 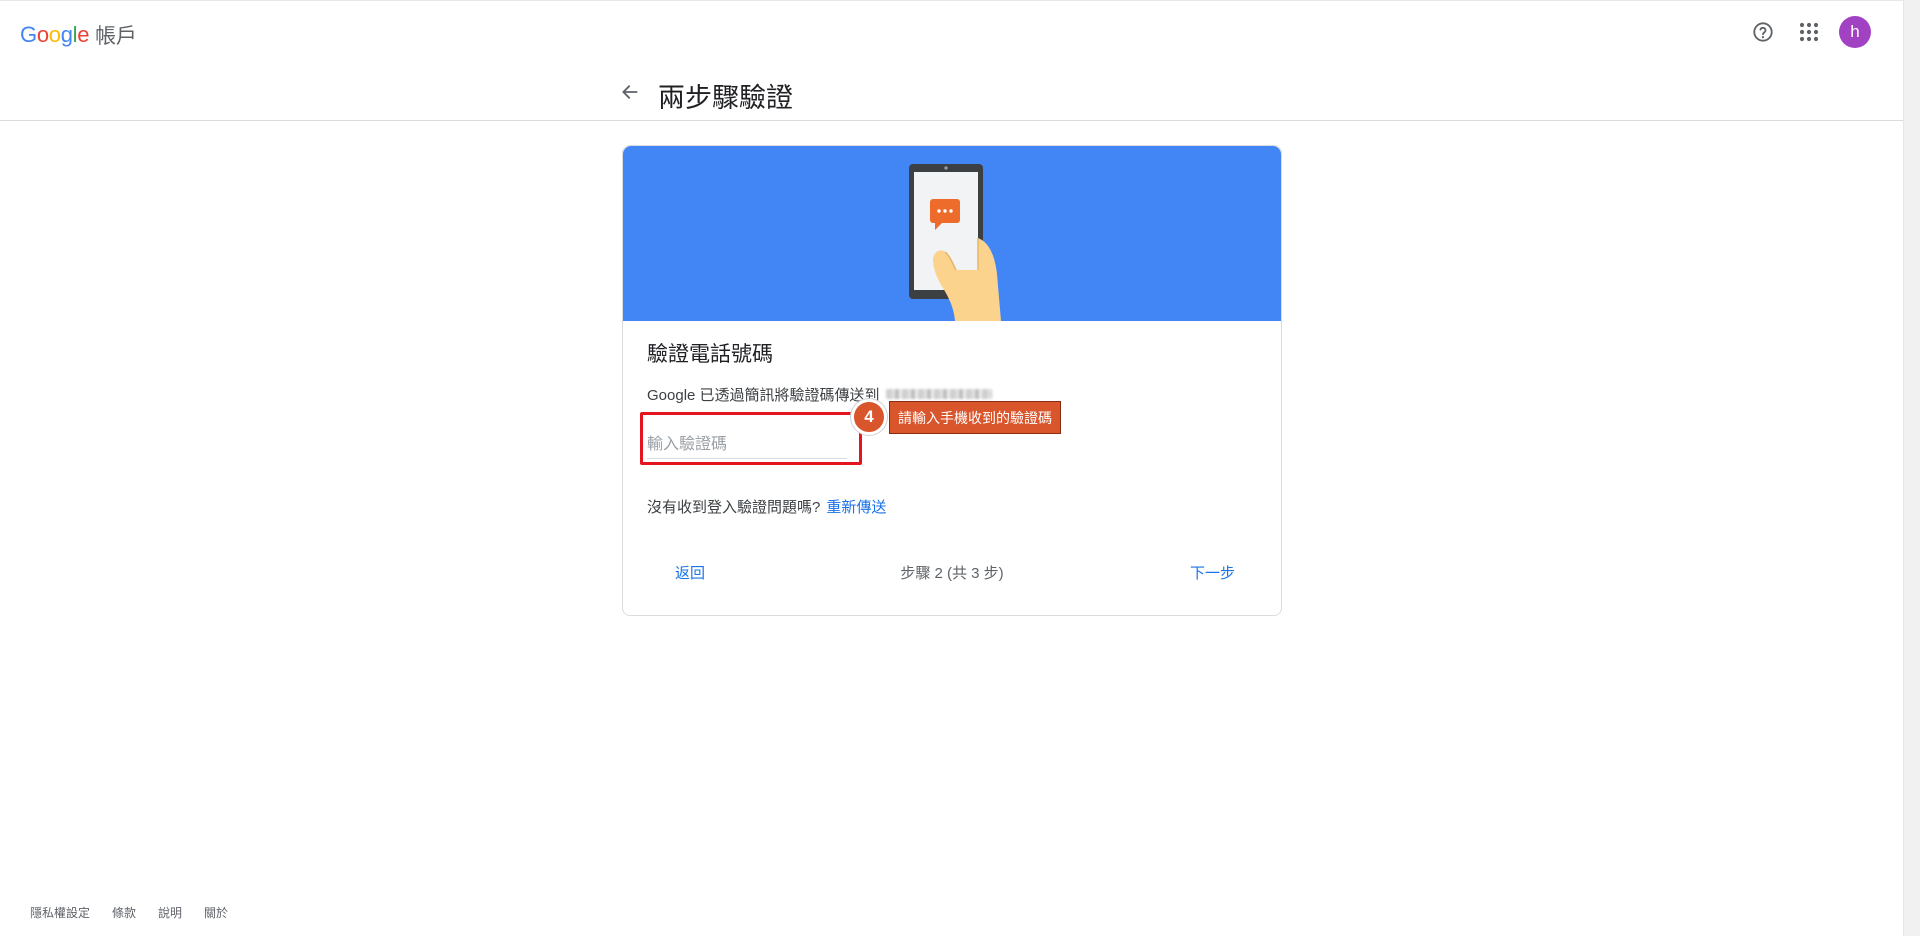 I want to click on google-account-logo: Google 帳戶, so click(x=78, y=35).